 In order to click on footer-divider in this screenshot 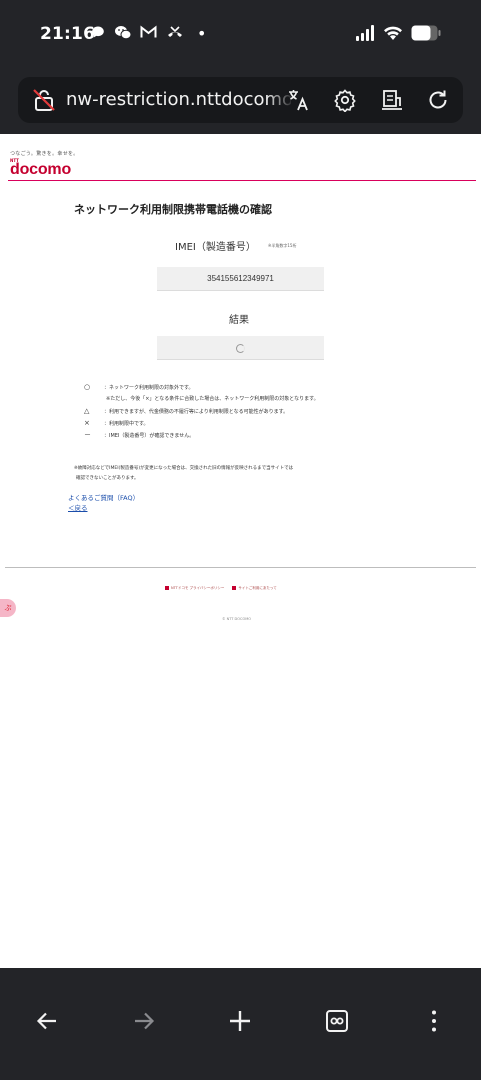, I will do `click(240, 567)`.